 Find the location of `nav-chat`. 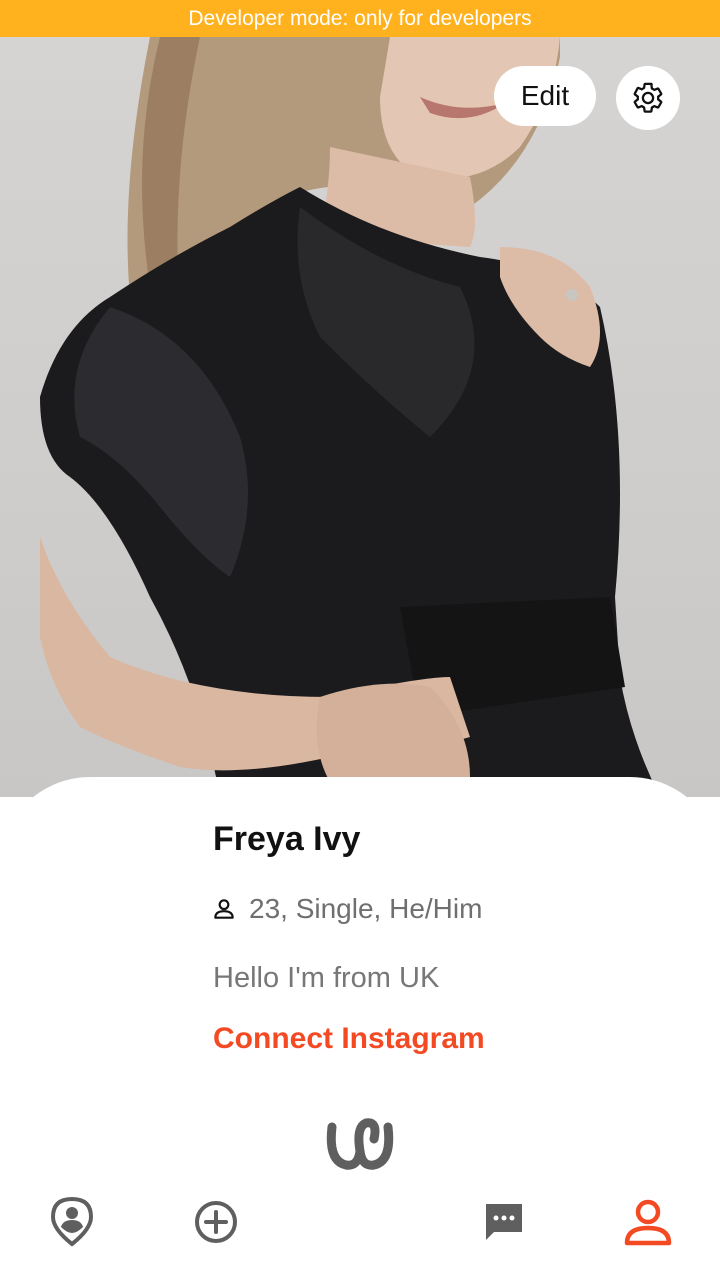

nav-chat is located at coordinates (504, 1222).